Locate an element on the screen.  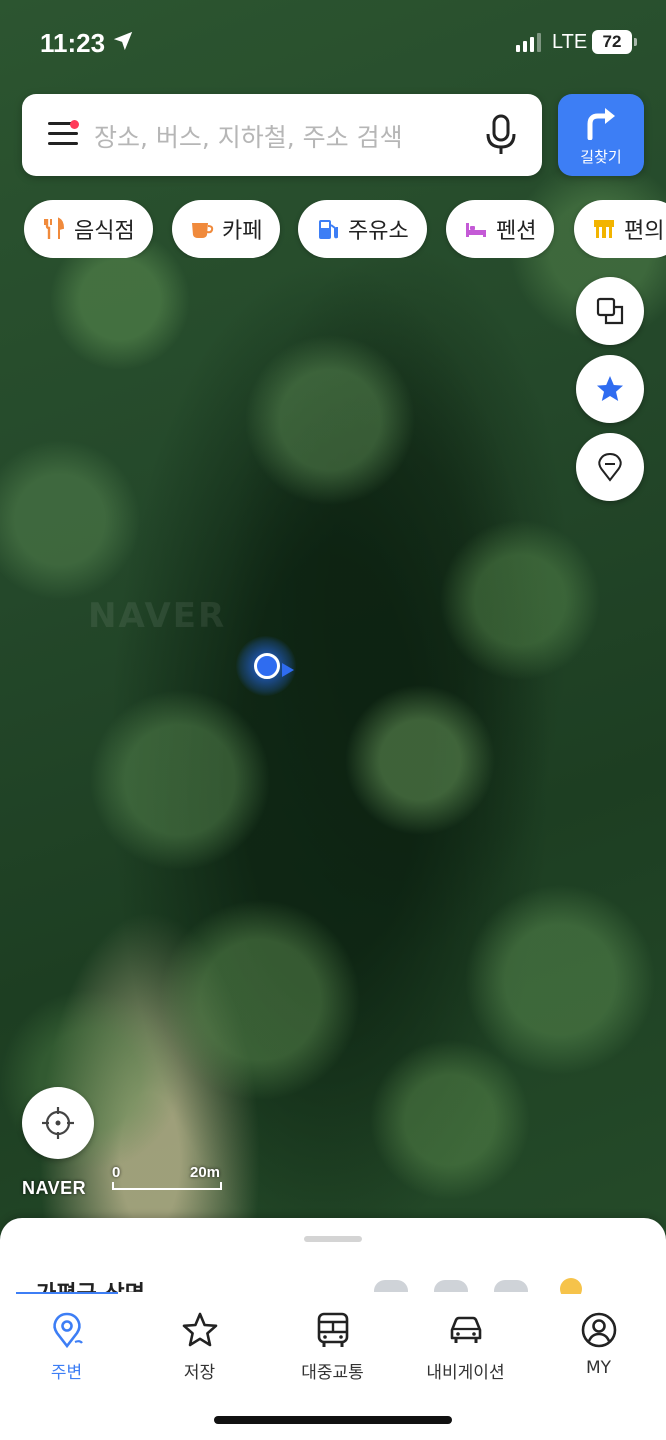
directions-label: 길찾기 is located at coordinates (601, 157).